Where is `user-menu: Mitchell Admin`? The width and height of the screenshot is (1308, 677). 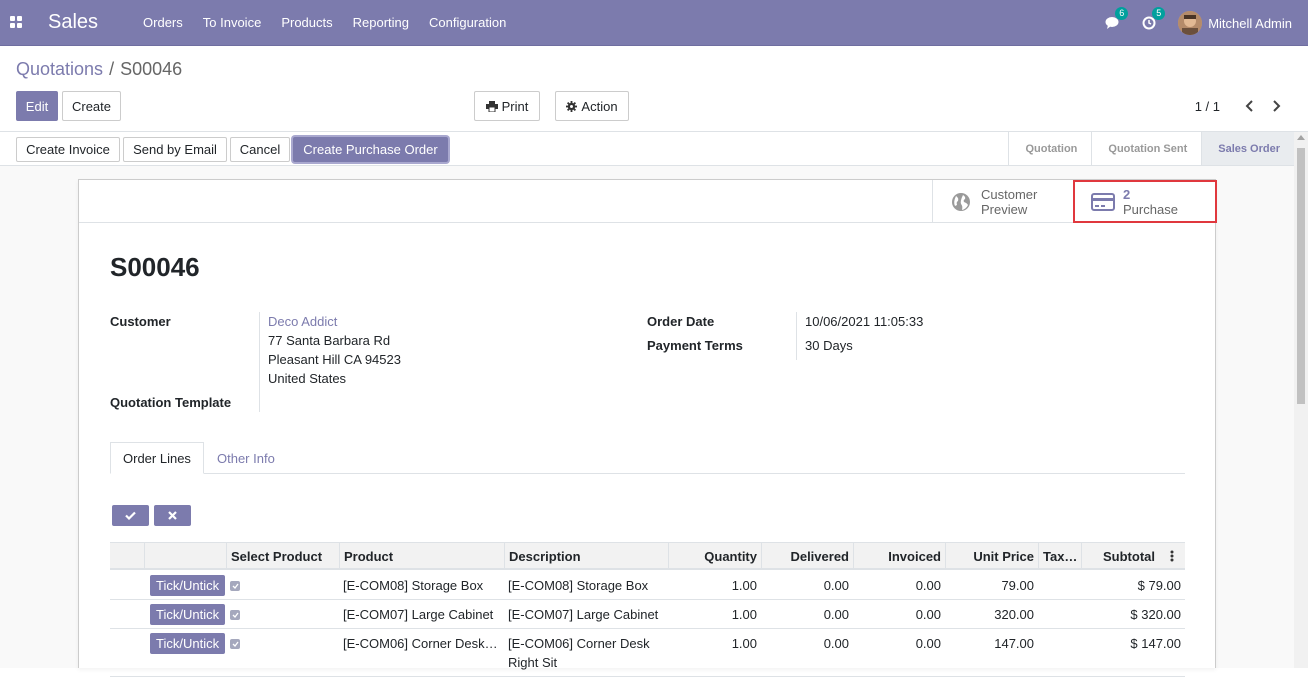 user-menu: Mitchell Admin is located at coordinates (1235, 23).